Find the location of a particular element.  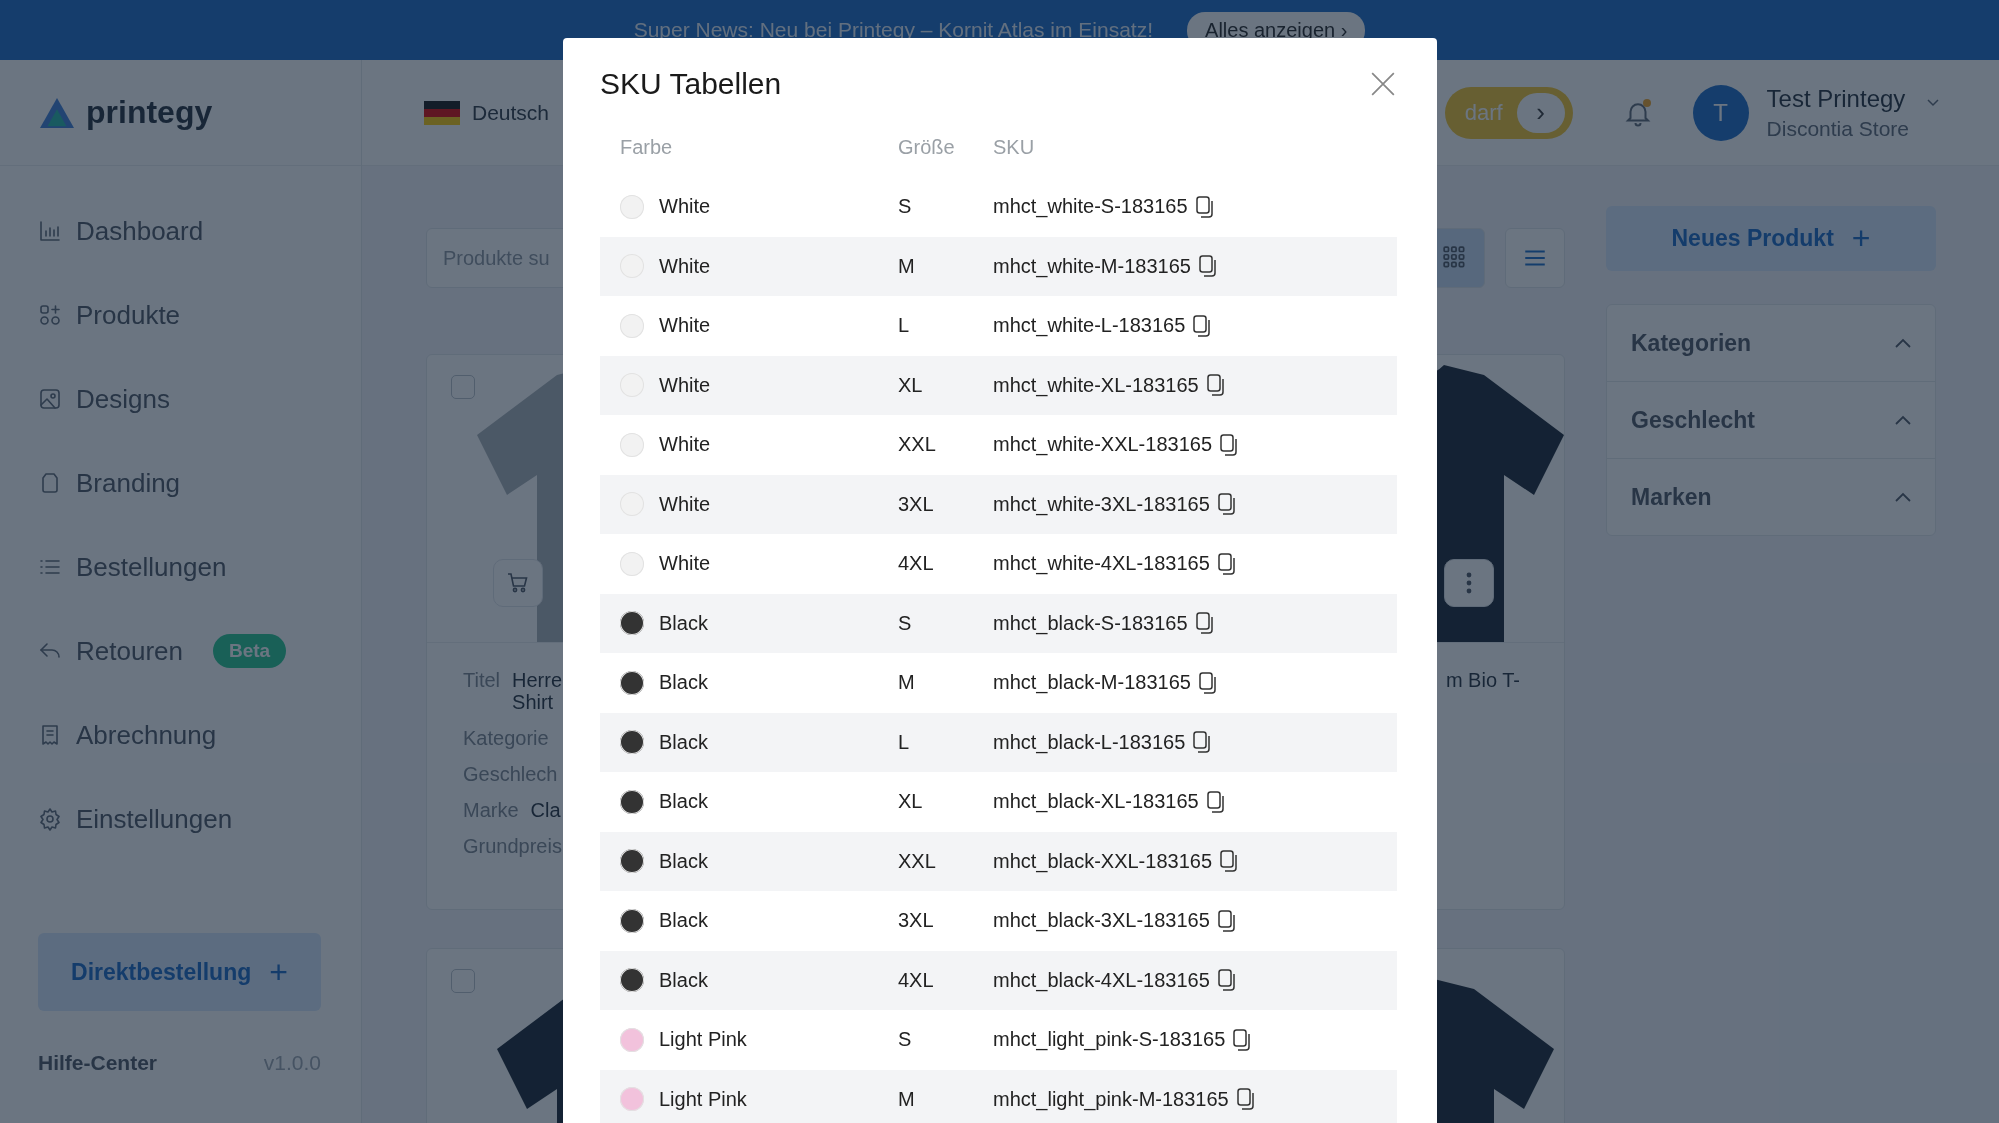

sku-cell: mhct_white-L-183165 is located at coordinates (1089, 326).